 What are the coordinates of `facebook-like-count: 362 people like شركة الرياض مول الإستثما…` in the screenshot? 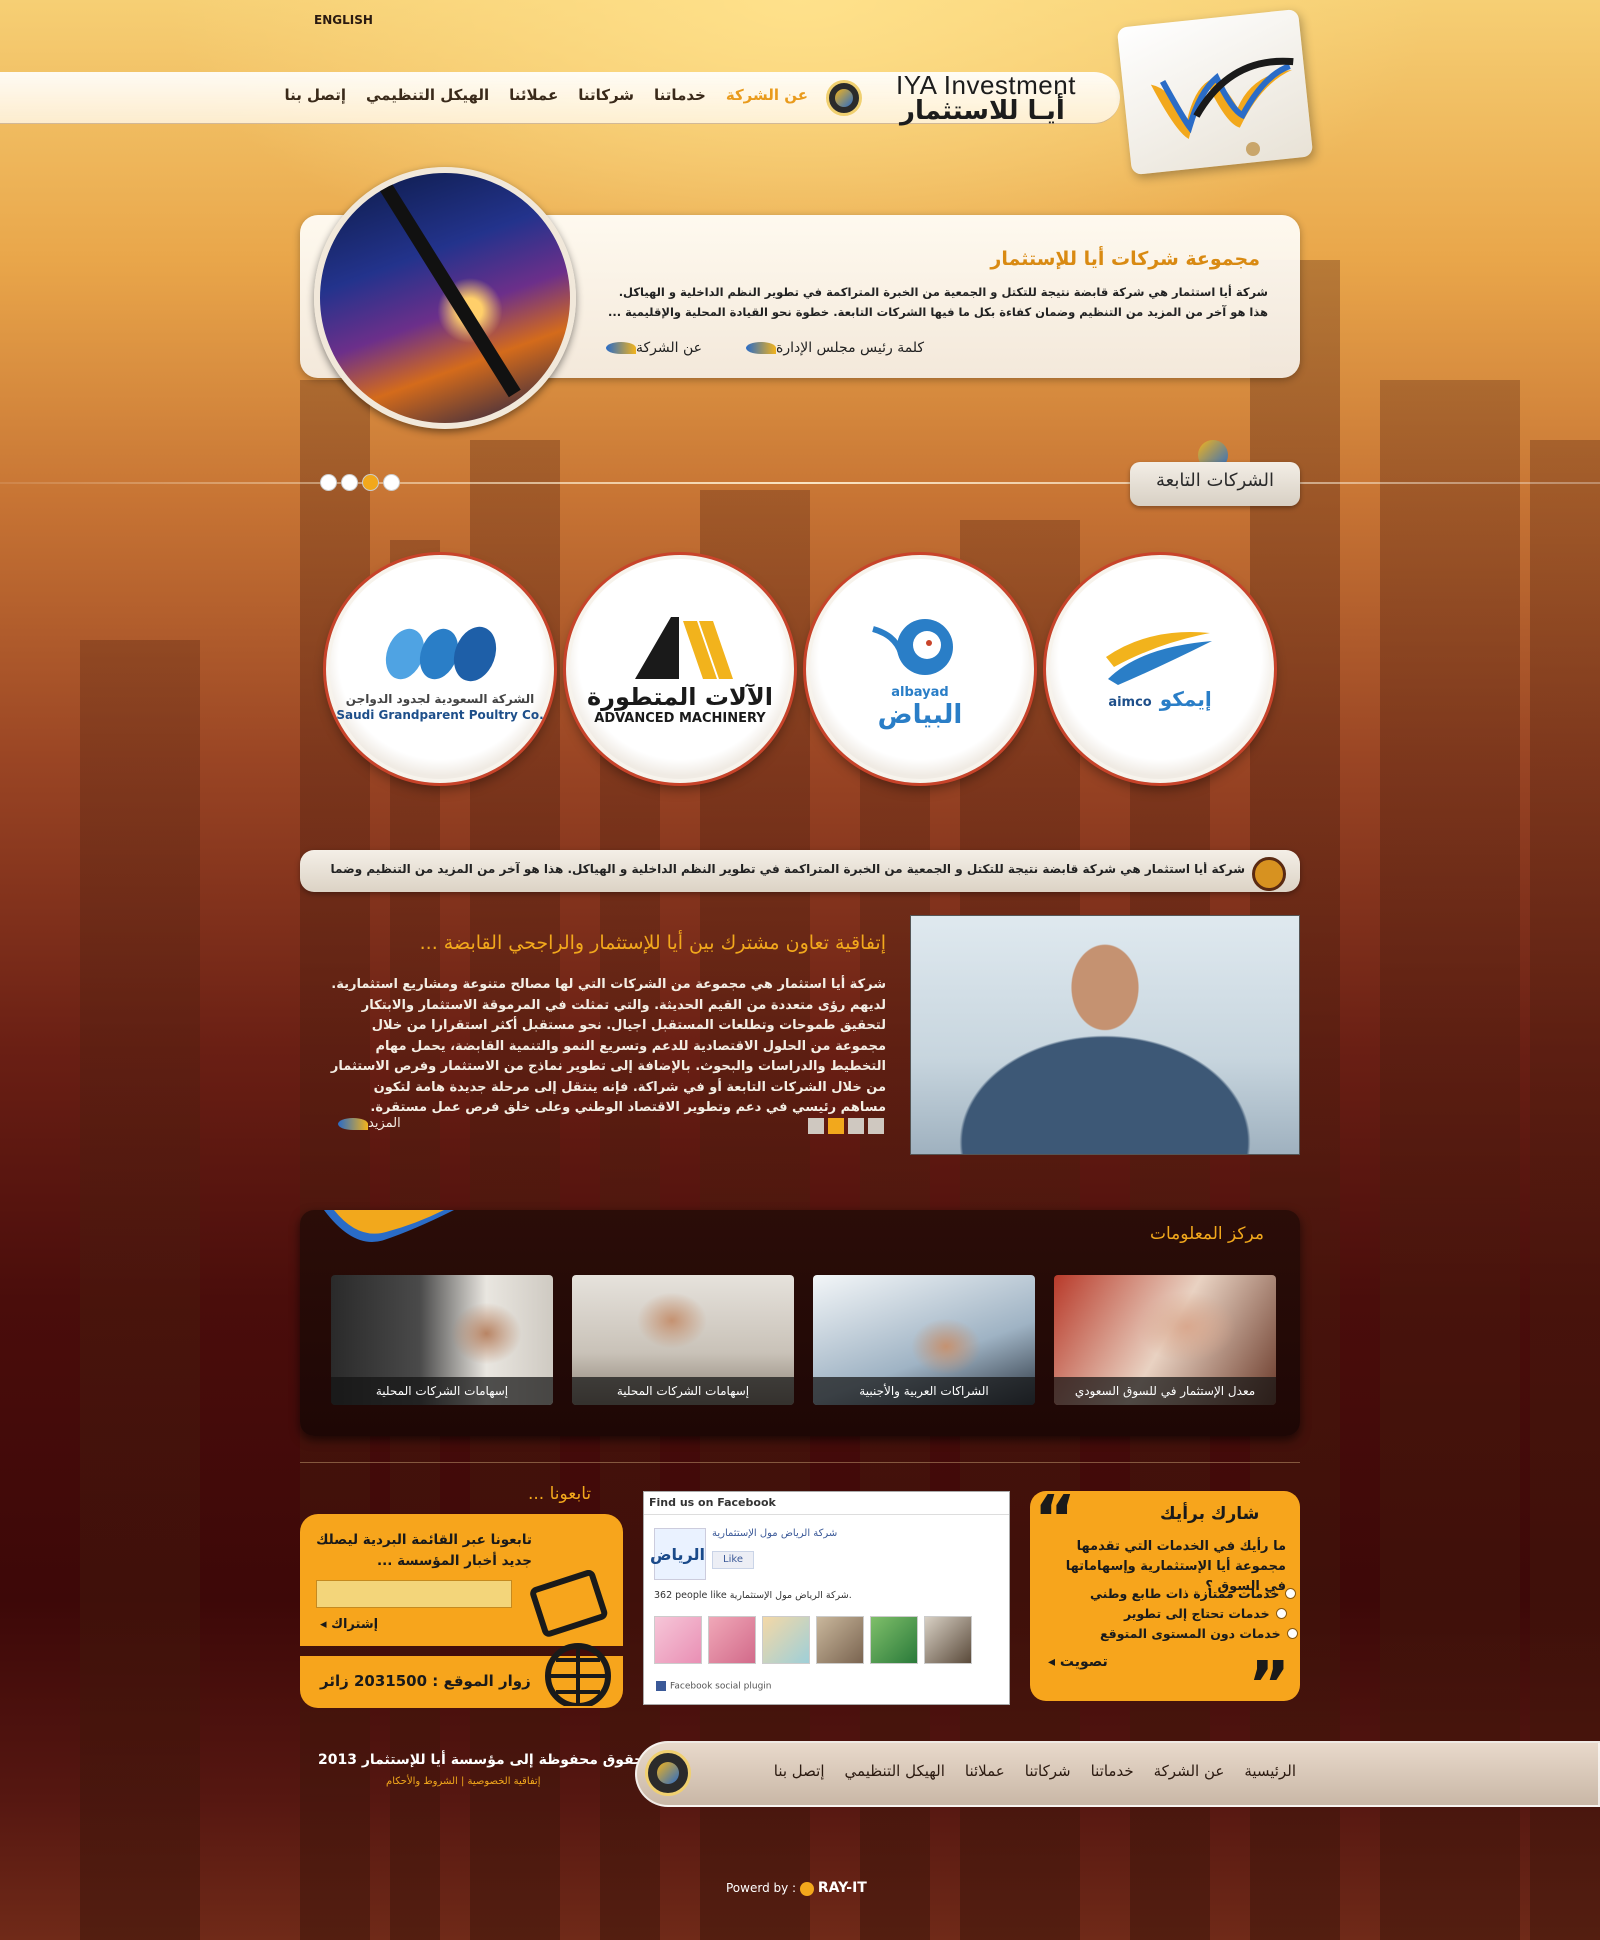 It's located at (753, 1595).